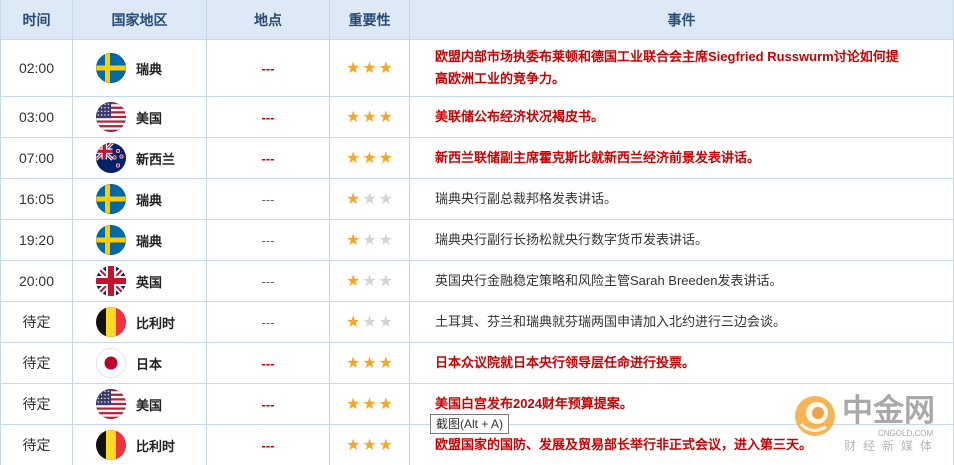 This screenshot has height=465, width=954. What do you see at coordinates (370, 19) in the screenshot?
I see `header-importance: 重要性` at bounding box center [370, 19].